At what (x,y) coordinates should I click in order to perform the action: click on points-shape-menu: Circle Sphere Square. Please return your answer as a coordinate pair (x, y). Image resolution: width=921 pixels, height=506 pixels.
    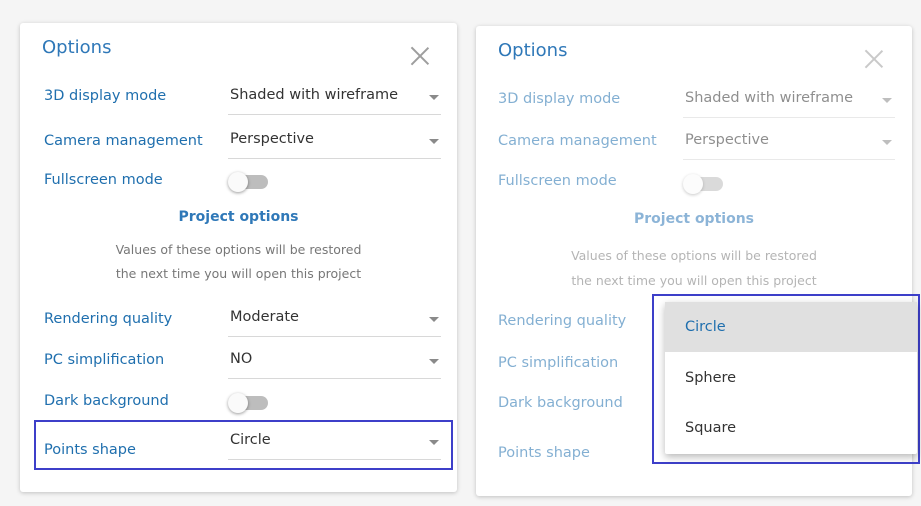
    Looking at the image, I should click on (791, 378).